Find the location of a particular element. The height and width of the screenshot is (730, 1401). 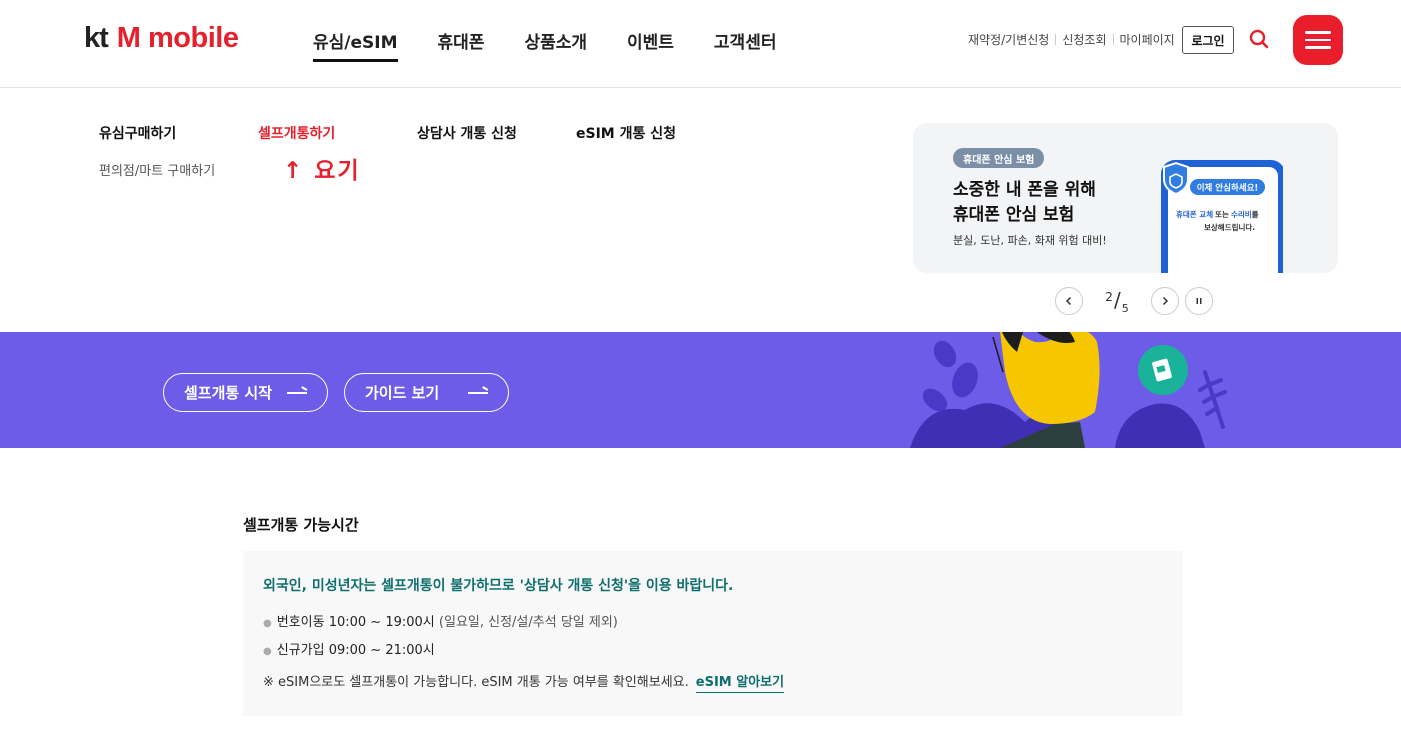

nav-products: 상품소개 is located at coordinates (555, 45).